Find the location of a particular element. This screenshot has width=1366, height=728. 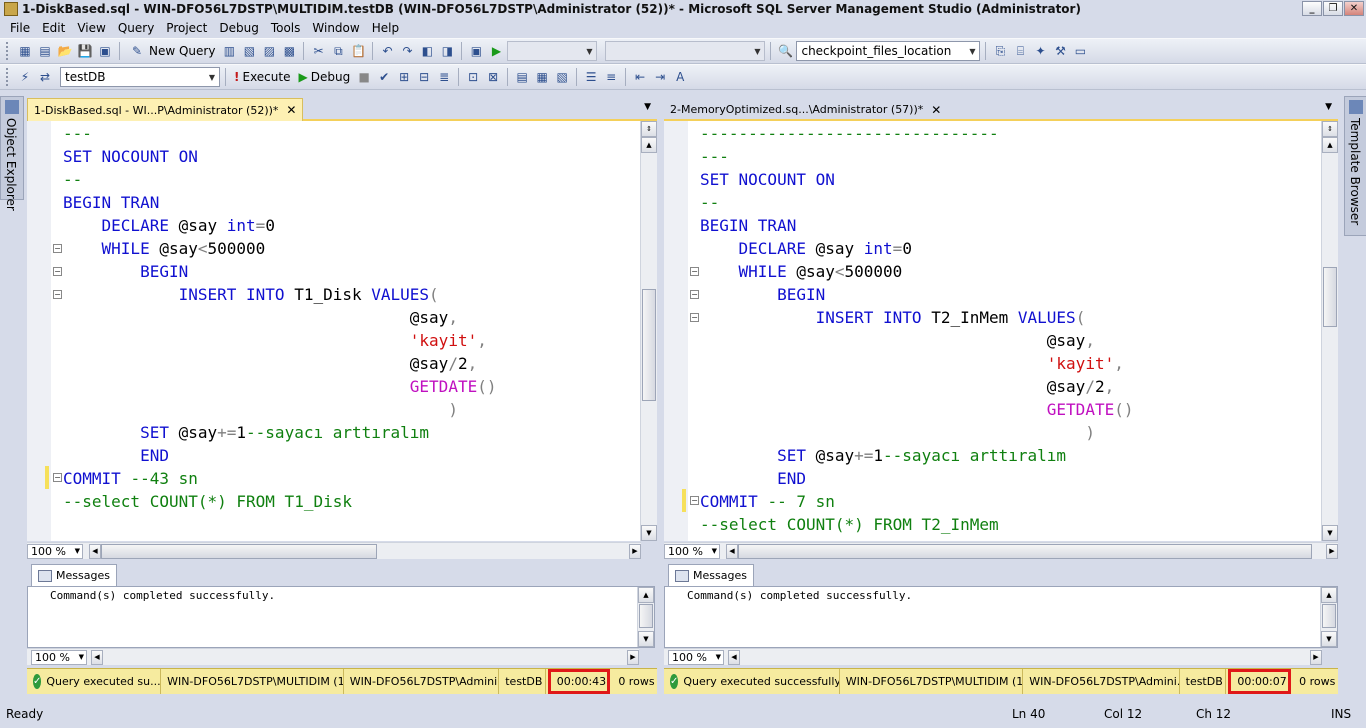

messages-panel: Command(s) completed successfully. ▲ ▼ is located at coordinates (1001, 617).